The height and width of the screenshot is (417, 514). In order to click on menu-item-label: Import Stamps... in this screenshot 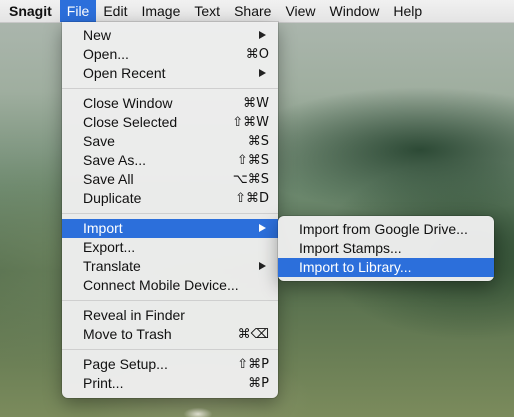, I will do `click(350, 248)`.